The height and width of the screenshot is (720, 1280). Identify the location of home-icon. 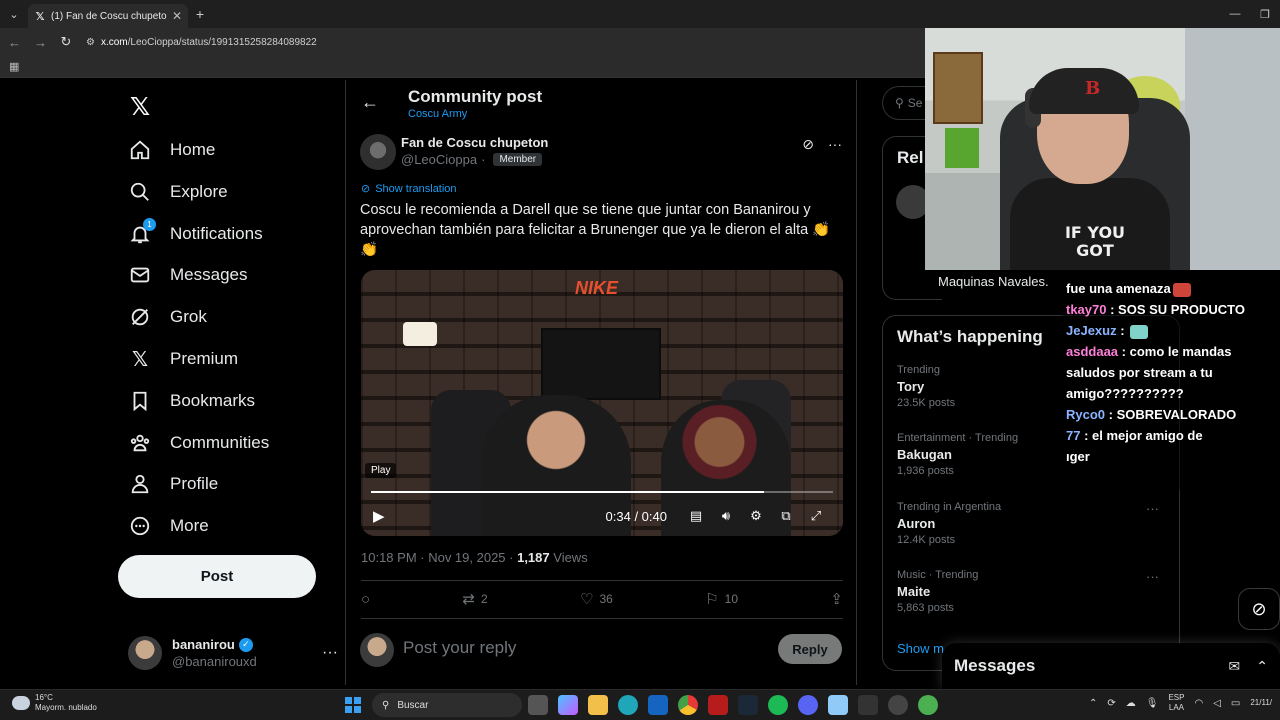
(140, 150).